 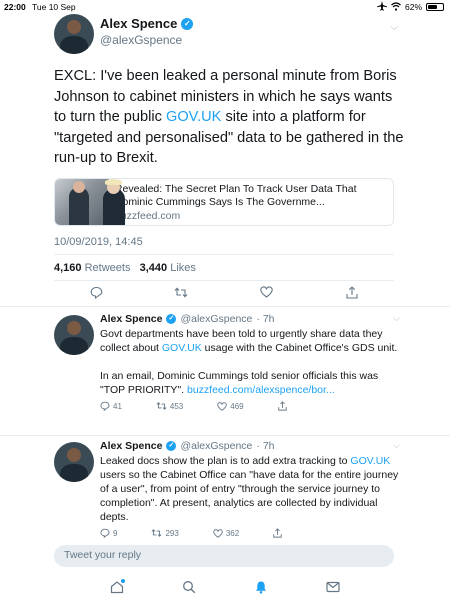 I want to click on search-icon, so click(x=189, y=587).